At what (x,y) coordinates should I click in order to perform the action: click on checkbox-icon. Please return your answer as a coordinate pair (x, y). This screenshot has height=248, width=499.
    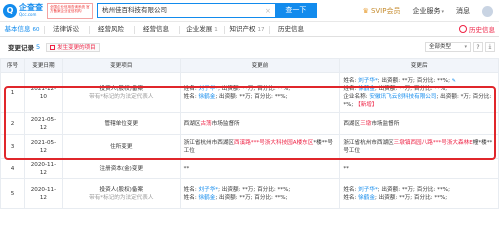
    Looking at the image, I should click on (53, 47).